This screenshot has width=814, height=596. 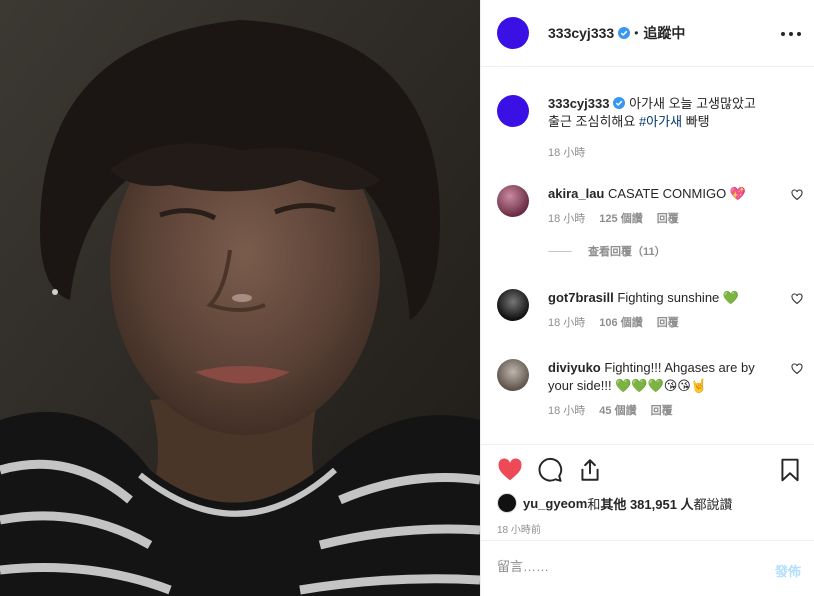 I want to click on likes-and-text: 和, so click(x=594, y=504).